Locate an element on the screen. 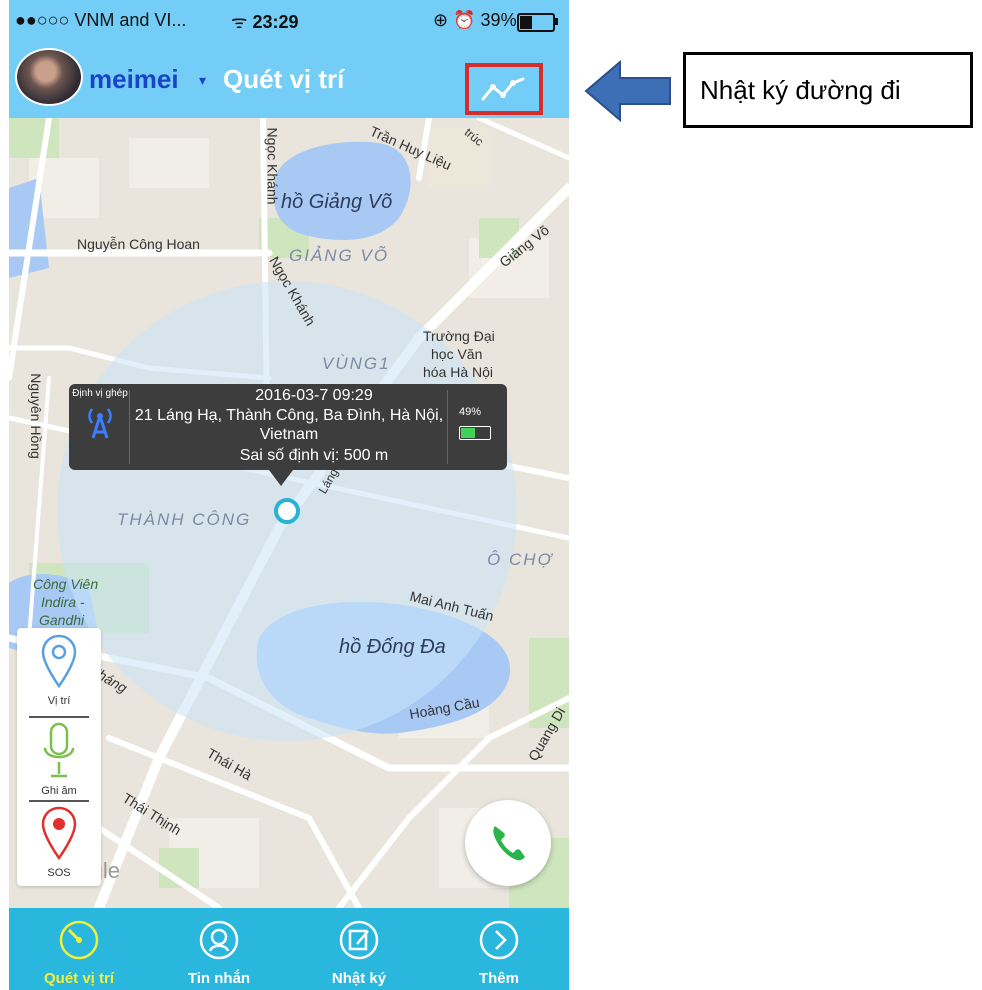  tab-messages: Tin nhắn is located at coordinates (219, 949).